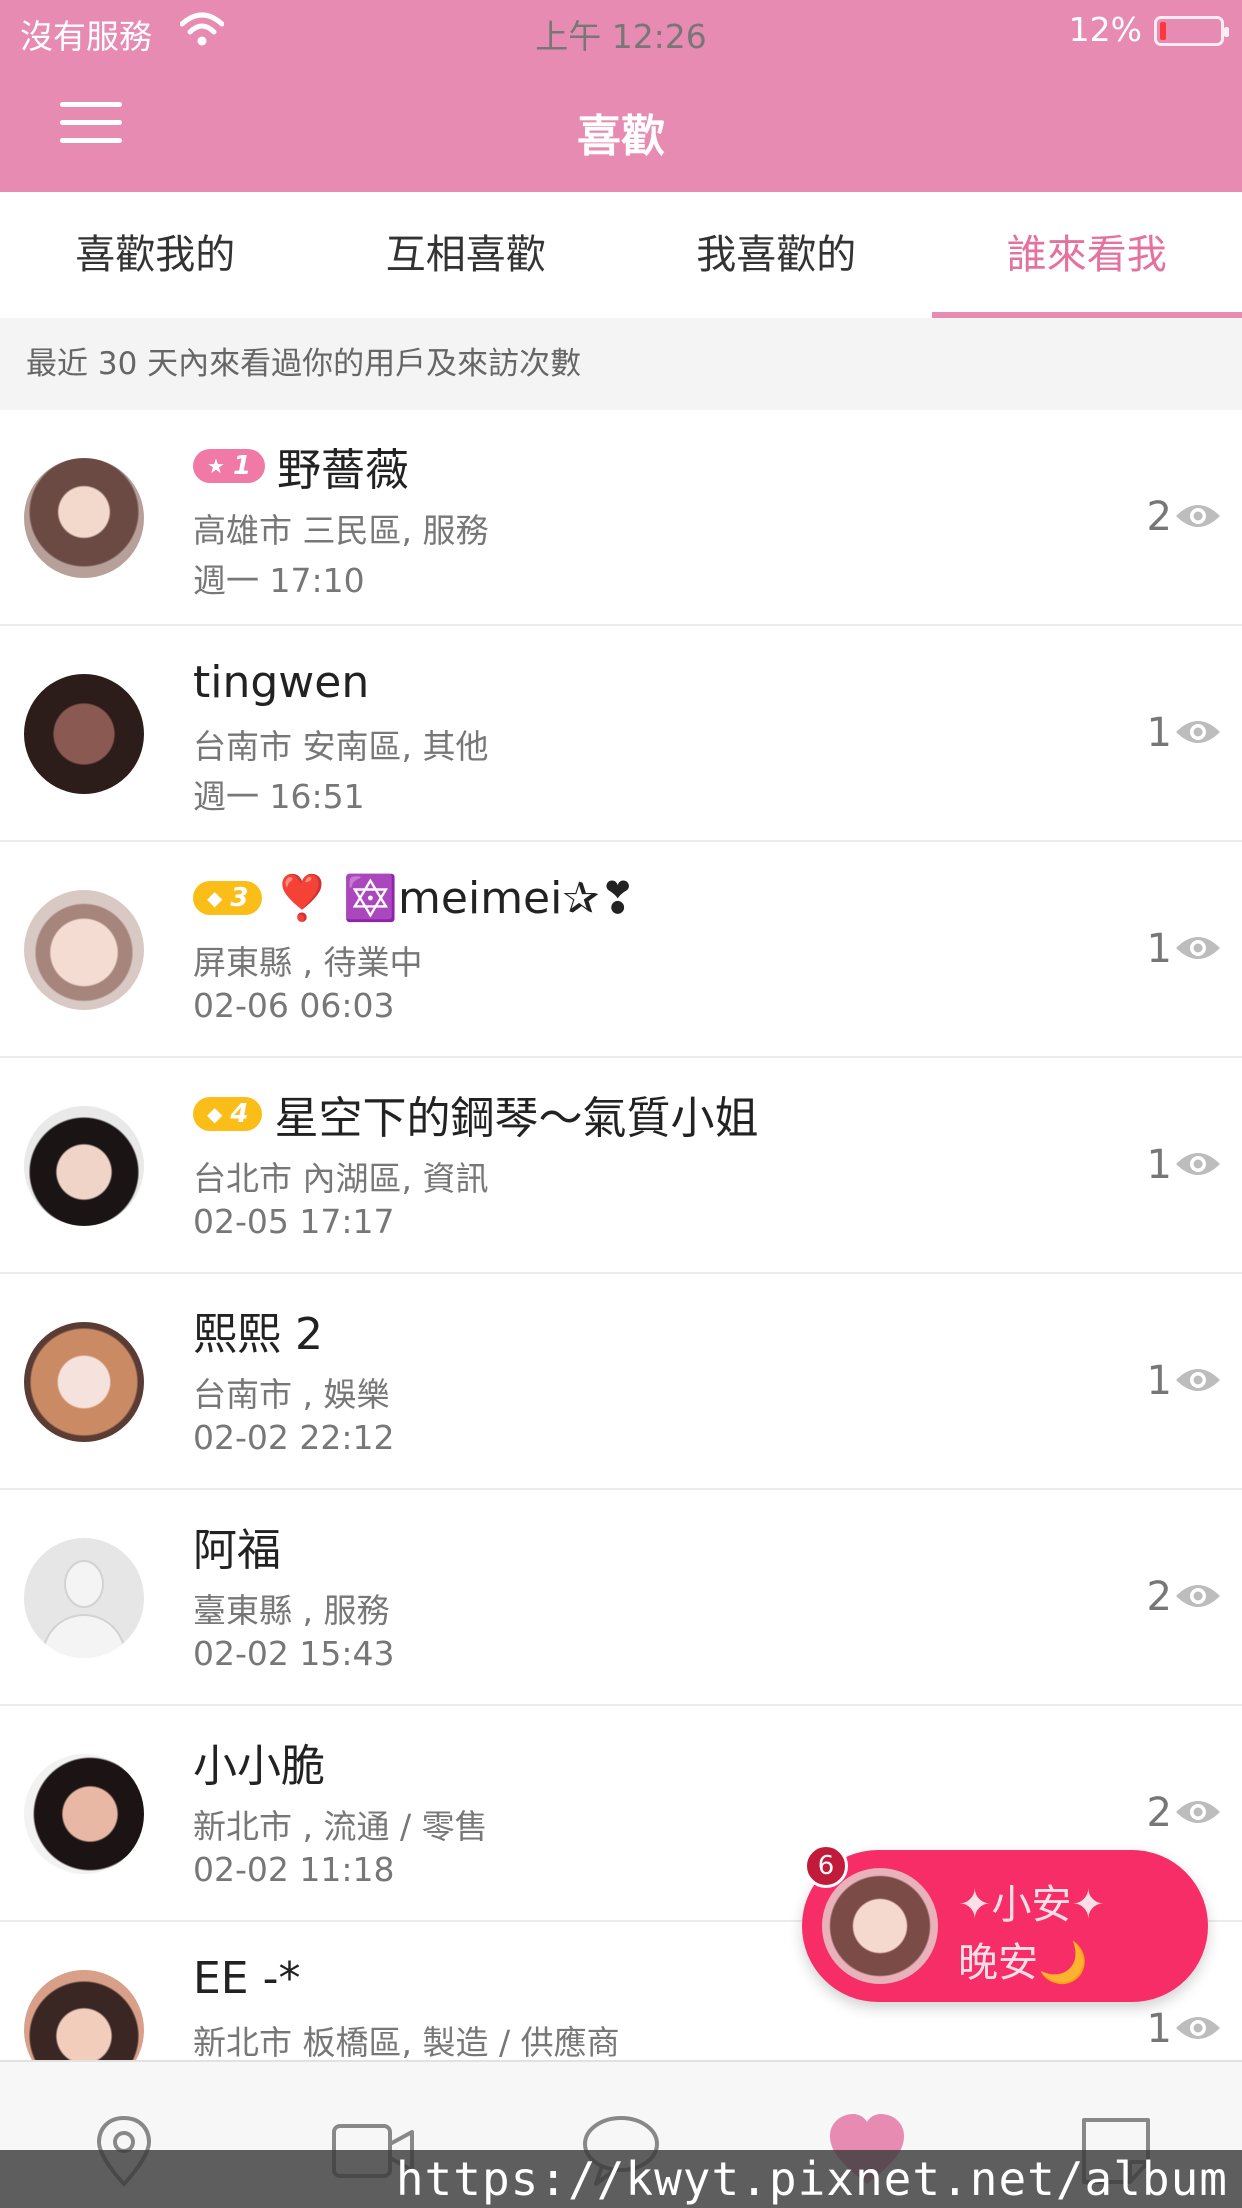 Image resolution: width=1242 pixels, height=2208 pixels. What do you see at coordinates (621, 96) in the screenshot?
I see `top-bar: 沒有服務 上午 12:26 12% 喜歡` at bounding box center [621, 96].